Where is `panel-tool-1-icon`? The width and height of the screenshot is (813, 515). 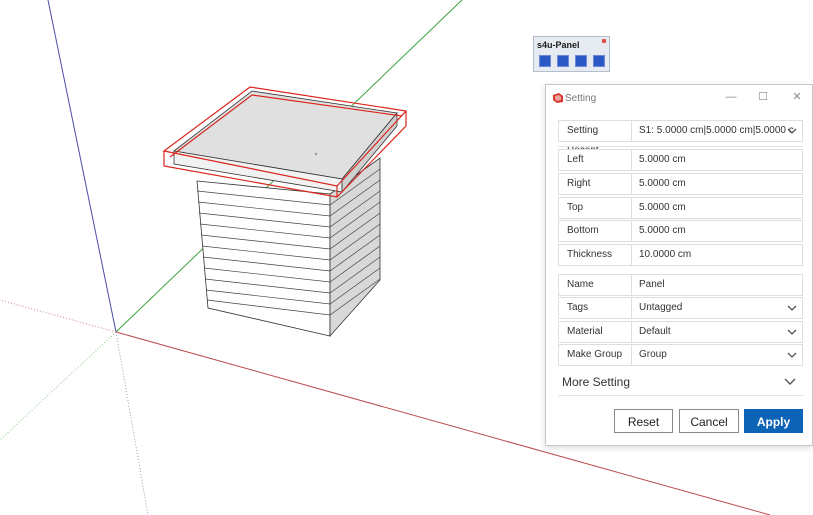 panel-tool-1-icon is located at coordinates (545, 61).